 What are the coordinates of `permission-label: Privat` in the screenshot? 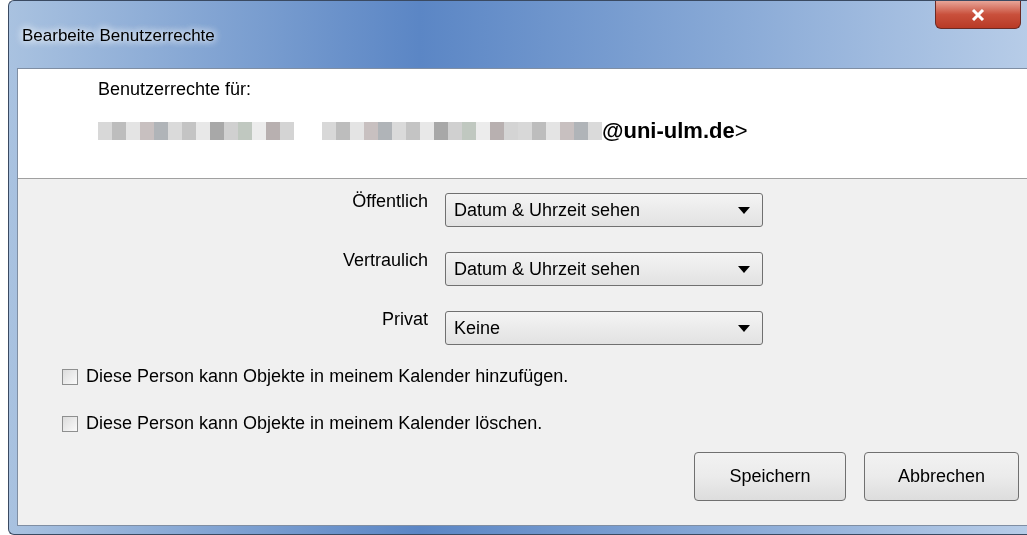 It's located at (405, 319).